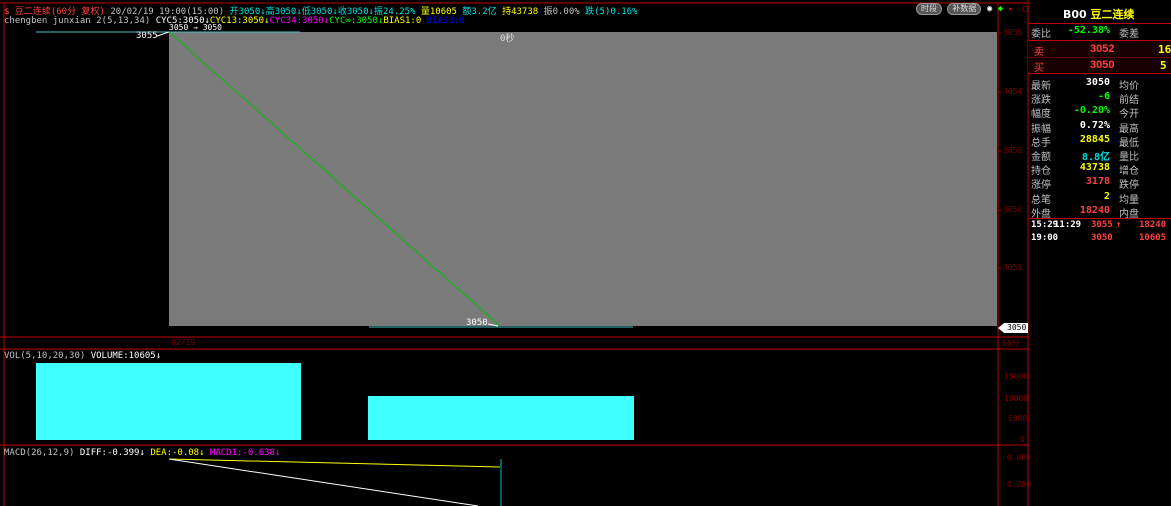 Image resolution: width=1171 pixels, height=506 pixels. I want to click on quote-stat-row: 最新 3050 均价, so click(1100, 84).